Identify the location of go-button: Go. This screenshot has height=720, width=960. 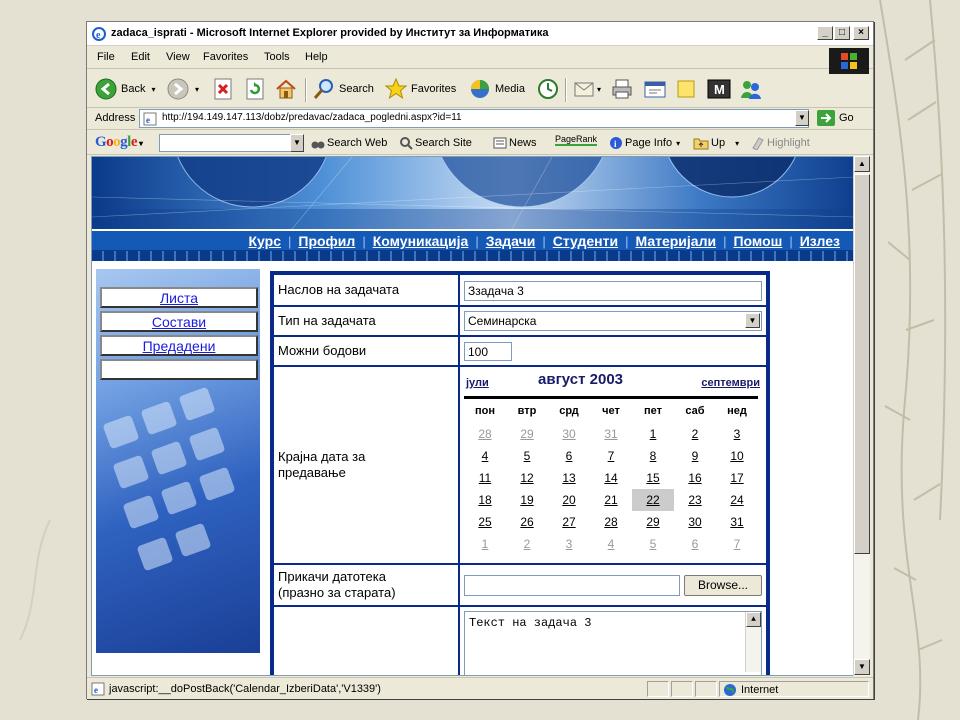
(835, 118).